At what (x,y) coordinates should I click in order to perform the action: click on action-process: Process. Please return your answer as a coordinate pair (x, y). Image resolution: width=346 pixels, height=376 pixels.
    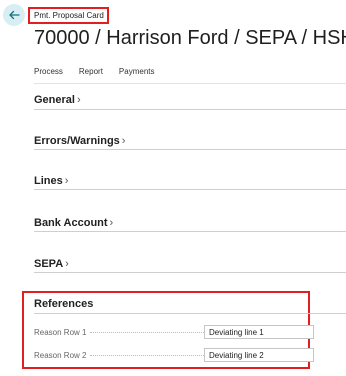
    Looking at the image, I should click on (48, 71).